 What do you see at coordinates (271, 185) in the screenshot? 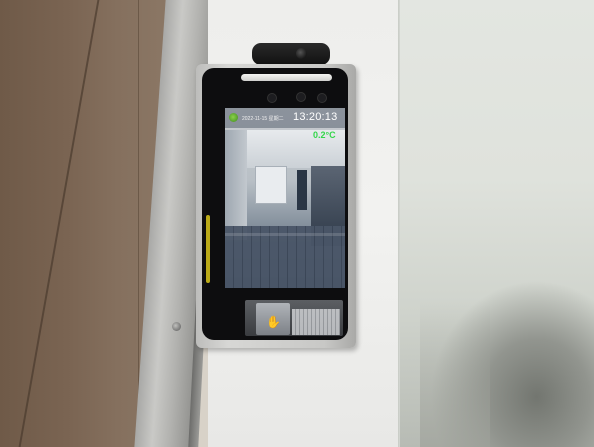
I see `camera-feed-window` at bounding box center [271, 185].